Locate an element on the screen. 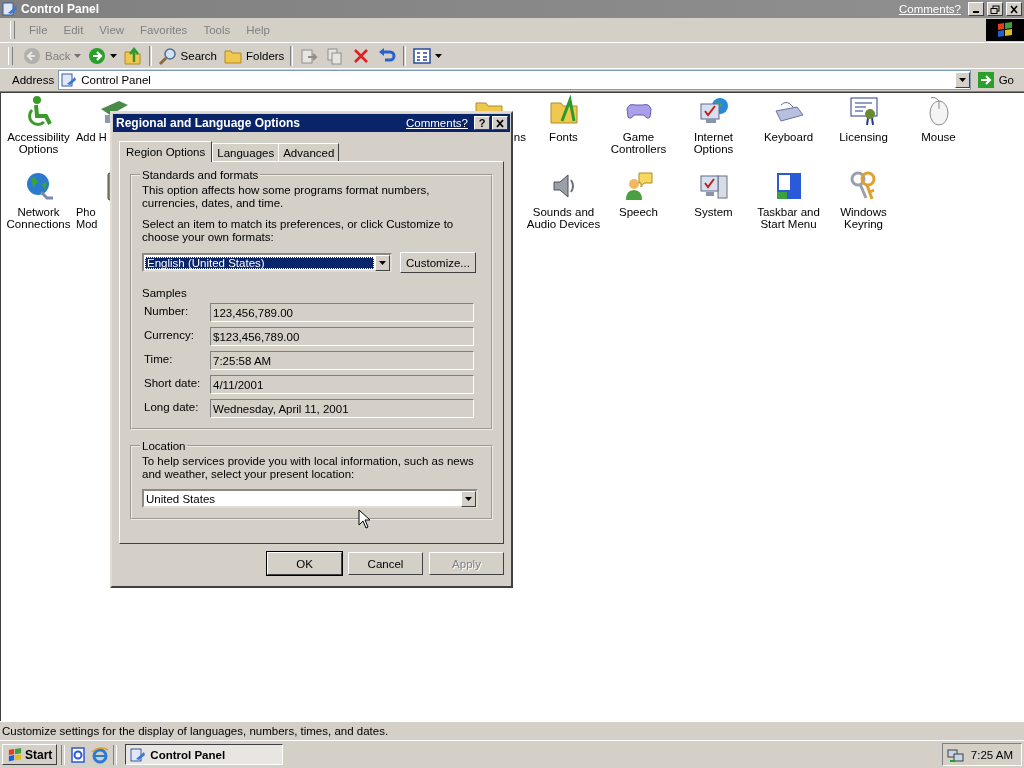 Image resolution: width=1024 pixels, height=768 pixels. description-text: This option affects how some programs format numbers, currencies, dates, and time. is located at coordinates (286, 197).